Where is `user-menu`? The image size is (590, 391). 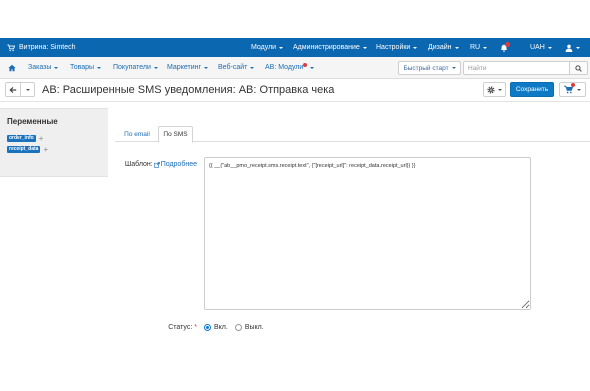 user-menu is located at coordinates (572, 47).